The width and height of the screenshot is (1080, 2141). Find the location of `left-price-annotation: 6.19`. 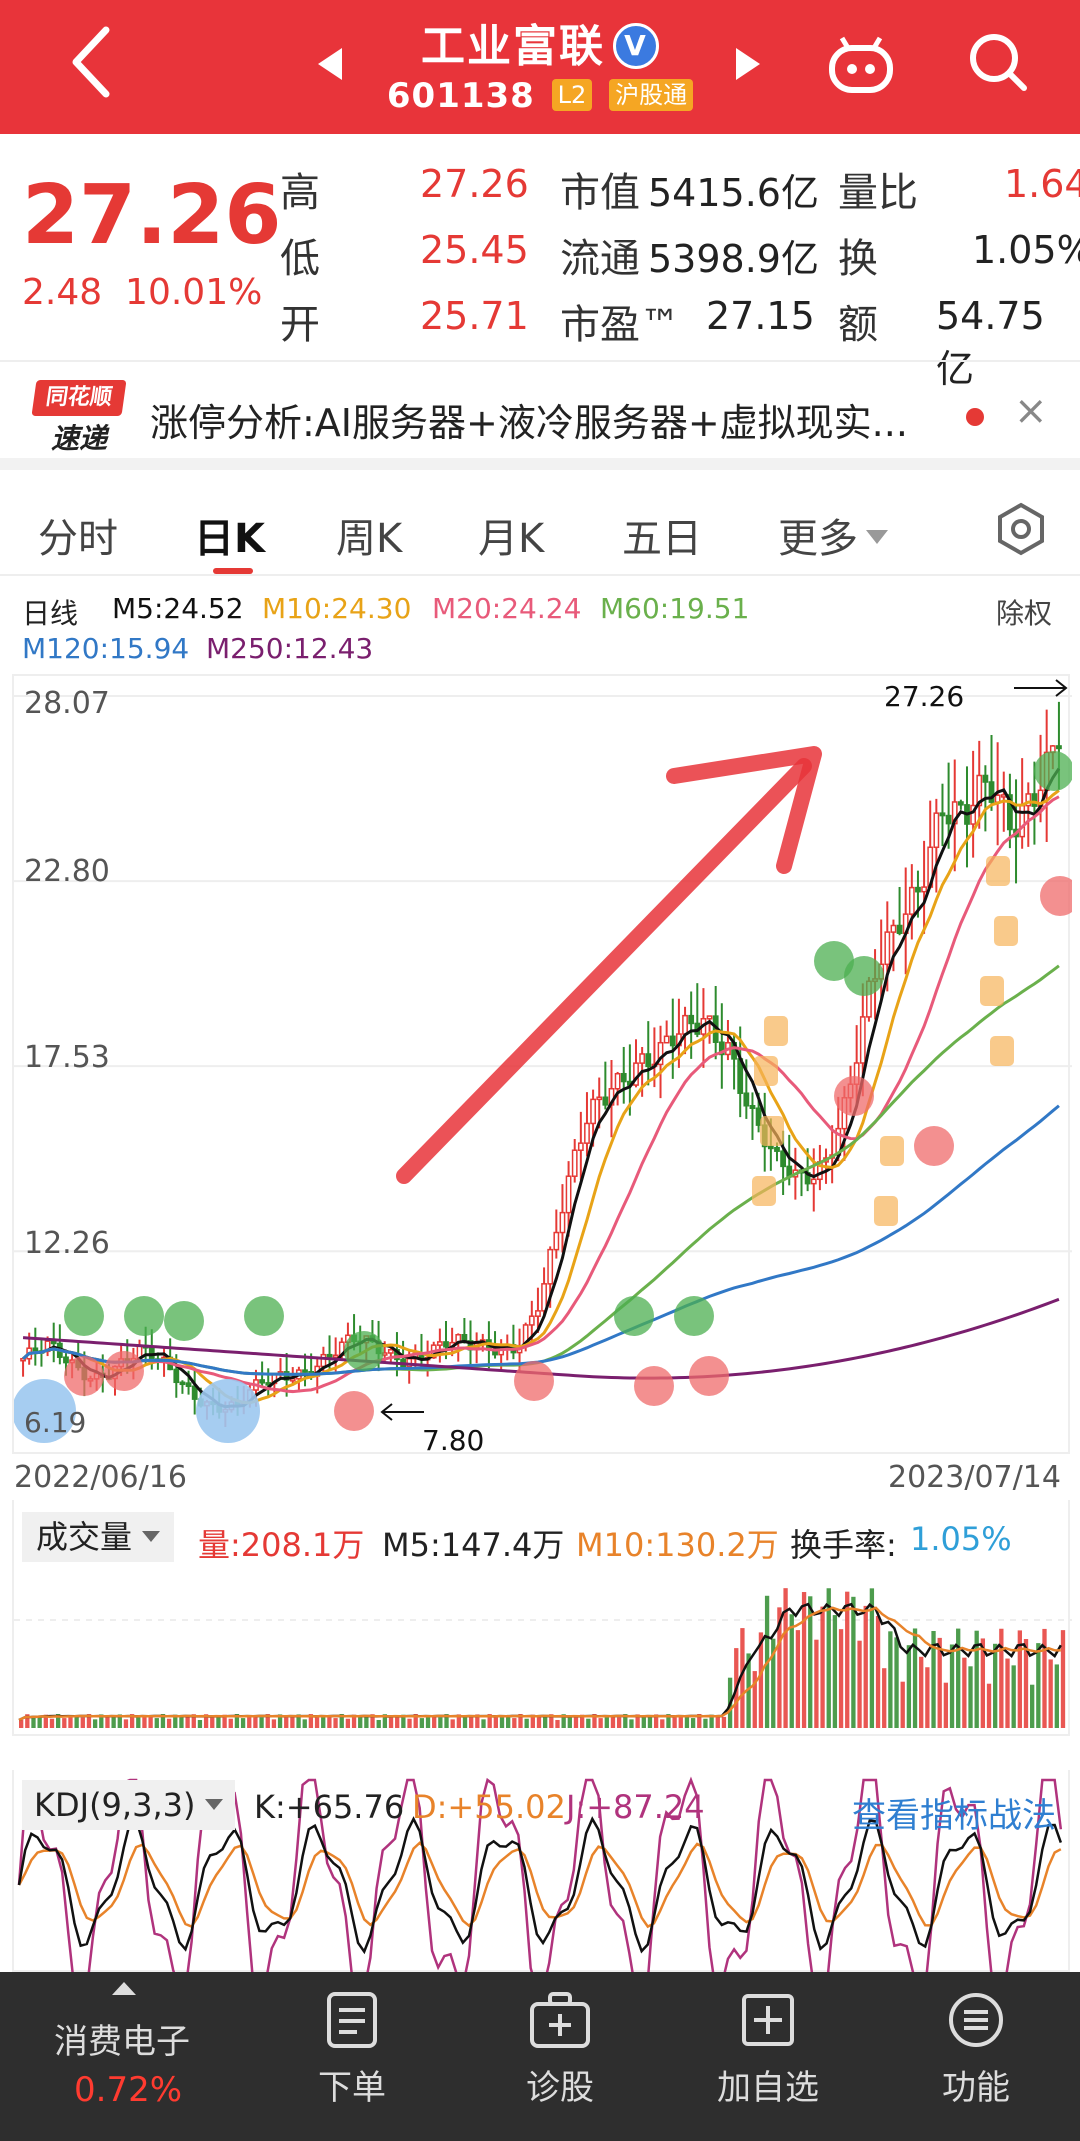

left-price-annotation: 6.19 is located at coordinates (55, 1422).